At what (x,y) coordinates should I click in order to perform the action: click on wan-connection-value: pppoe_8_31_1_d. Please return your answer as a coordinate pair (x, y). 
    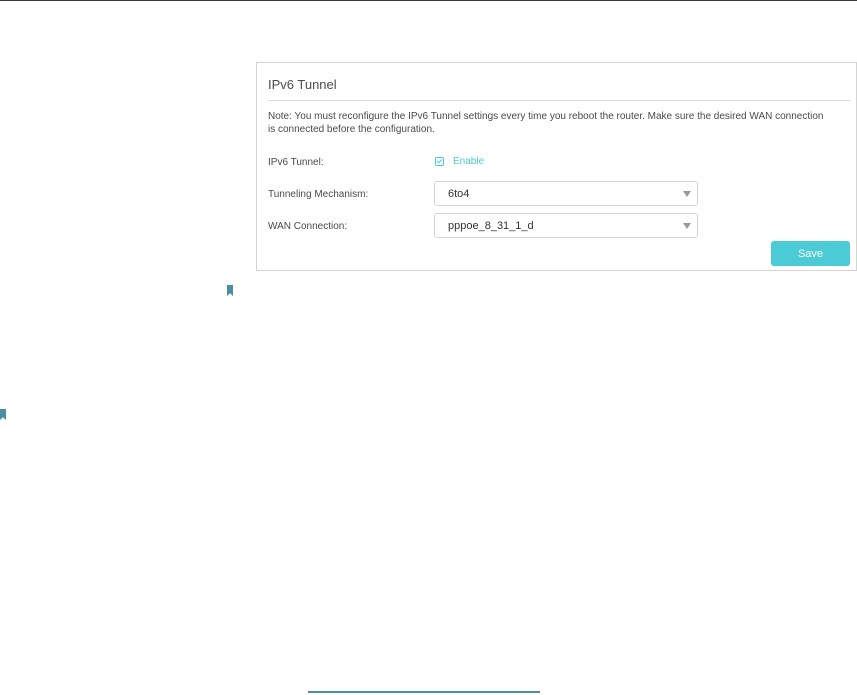
    Looking at the image, I should click on (491, 226).